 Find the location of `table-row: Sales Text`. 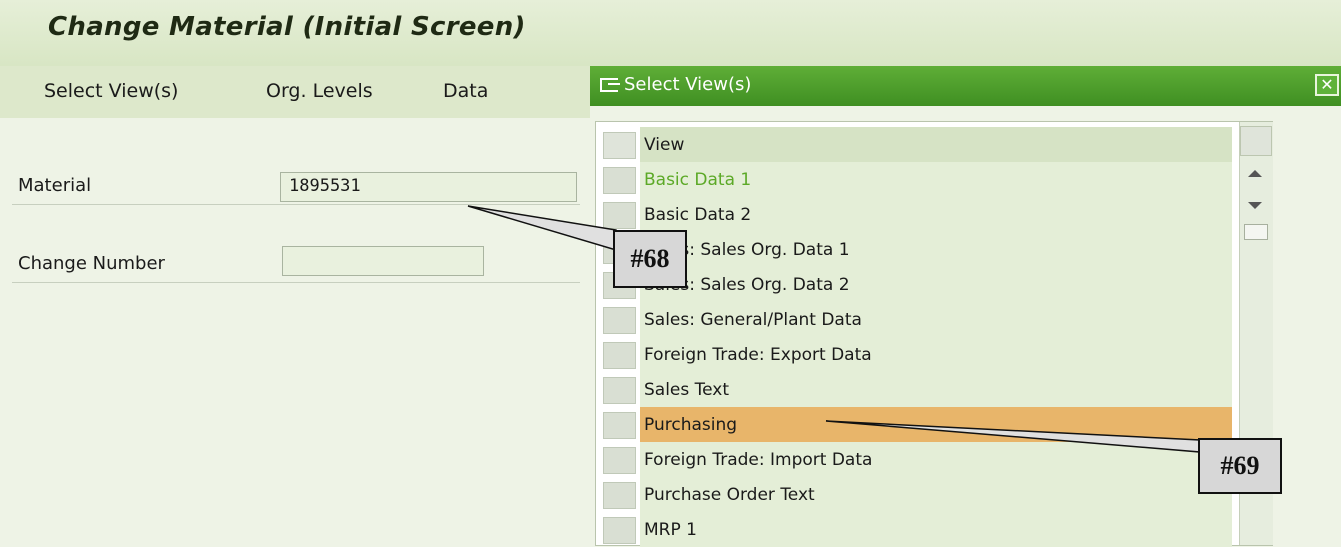

table-row: Sales Text is located at coordinates (916, 389).